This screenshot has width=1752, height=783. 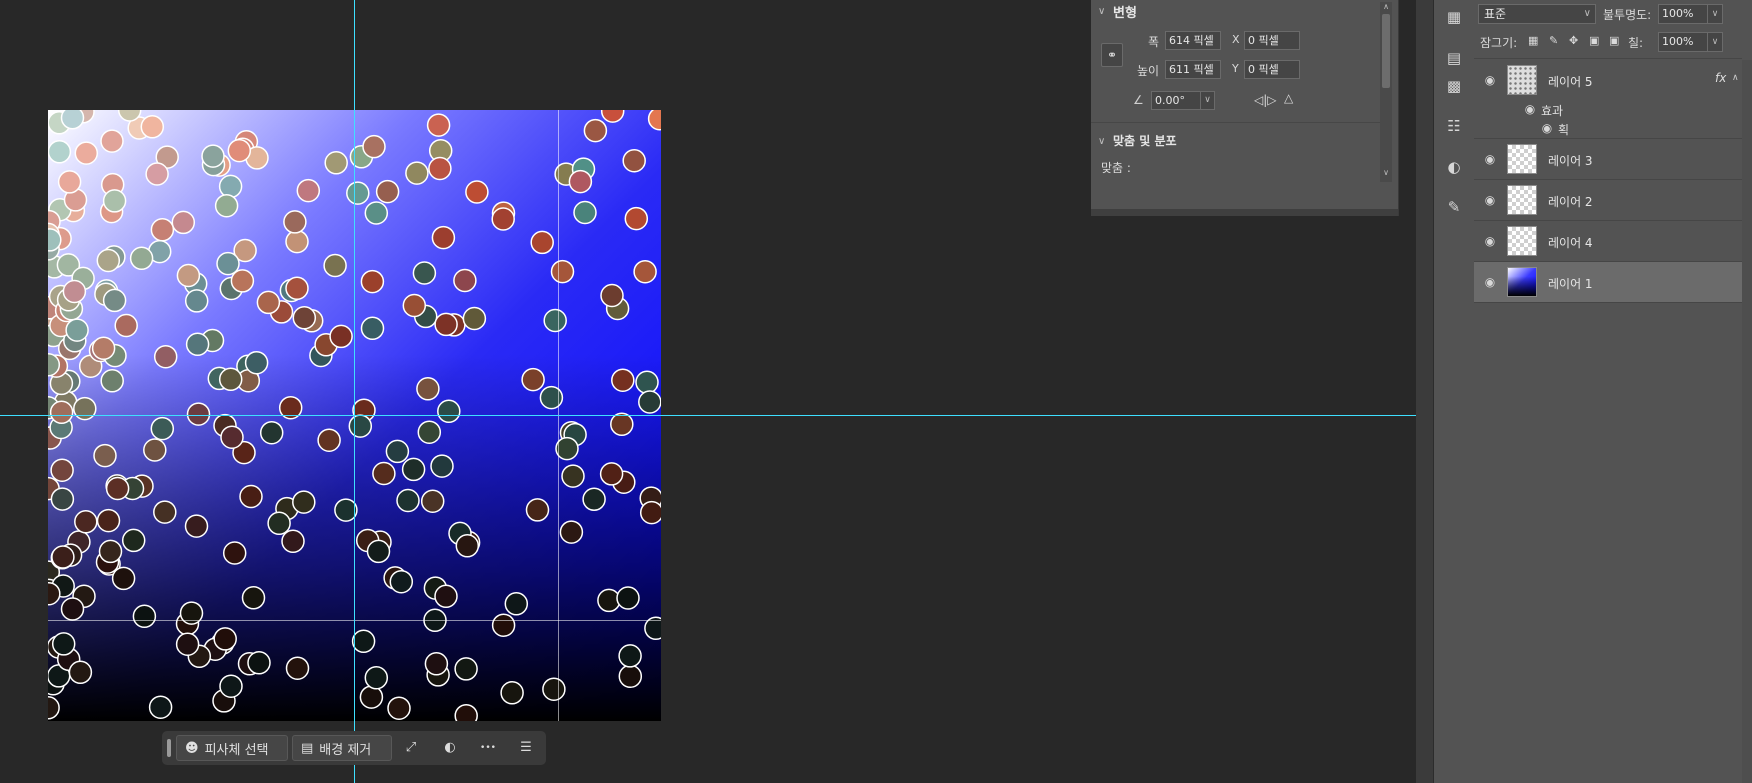 What do you see at coordinates (1614, 40) in the screenshot?
I see `lock-all-icon: ▣` at bounding box center [1614, 40].